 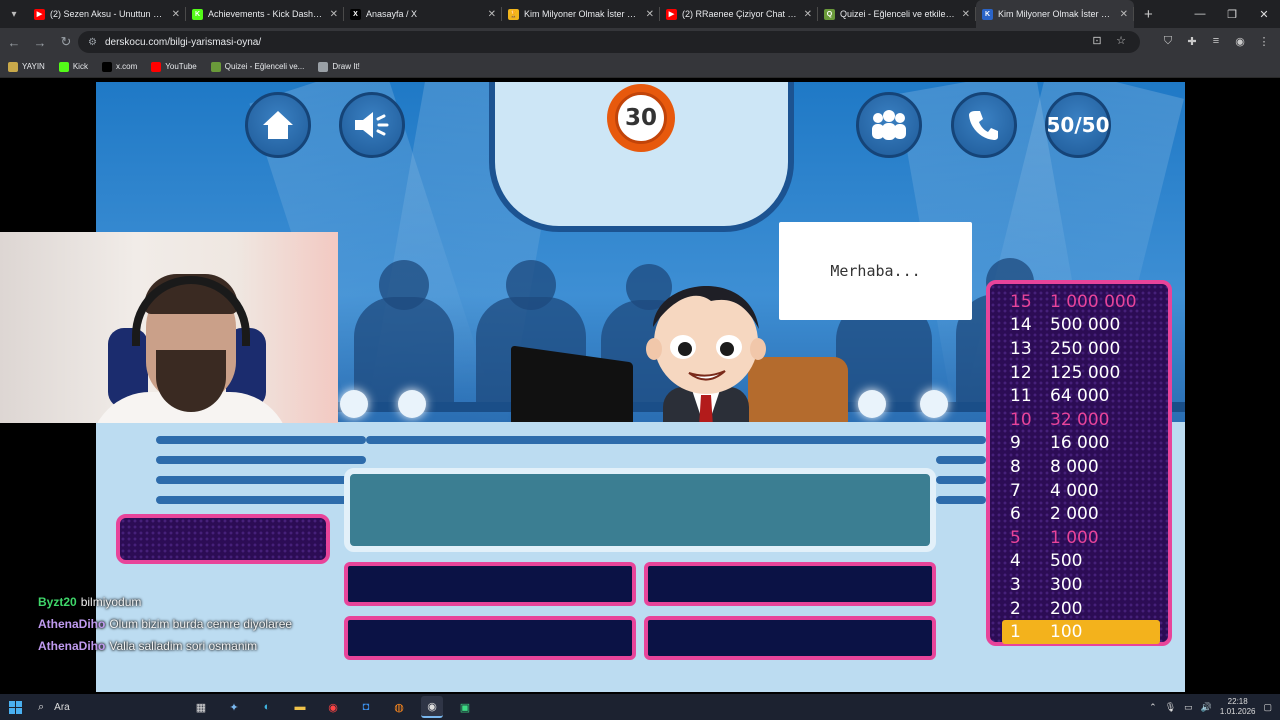 What do you see at coordinates (790, 638) in the screenshot?
I see `answer-d-button` at bounding box center [790, 638].